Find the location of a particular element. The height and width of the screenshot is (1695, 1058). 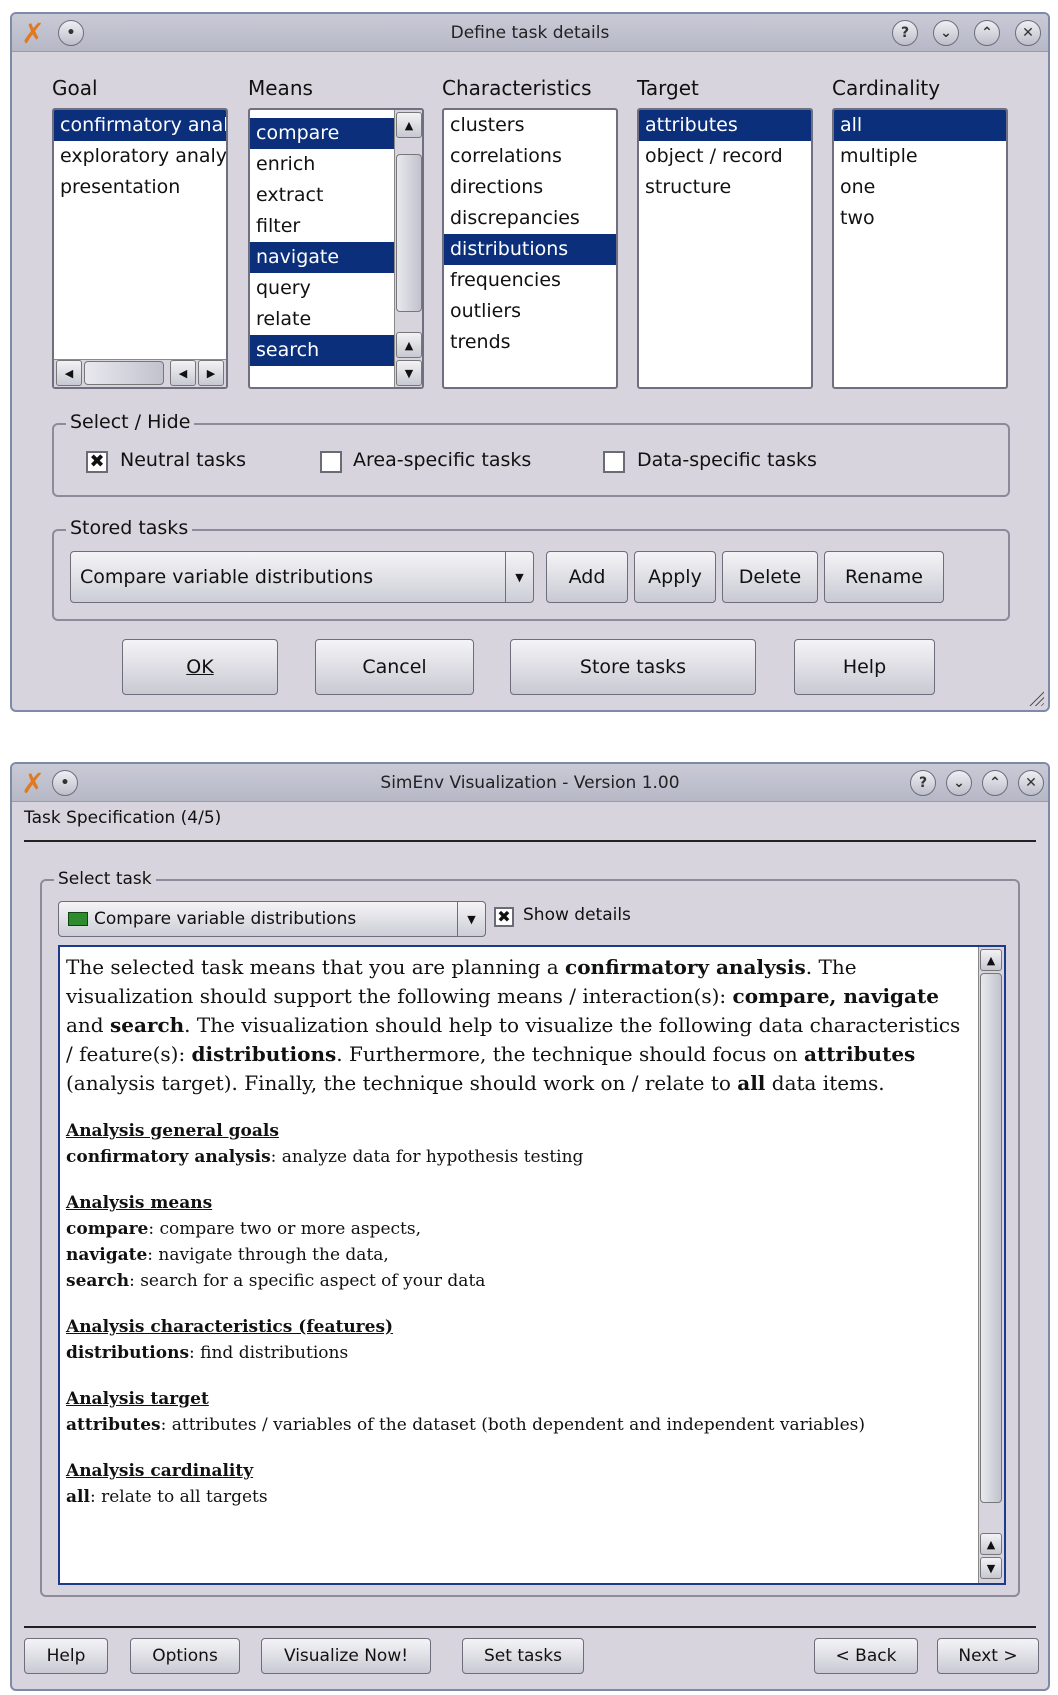

step-label: Task Specification (4/5) is located at coordinates (123, 818).